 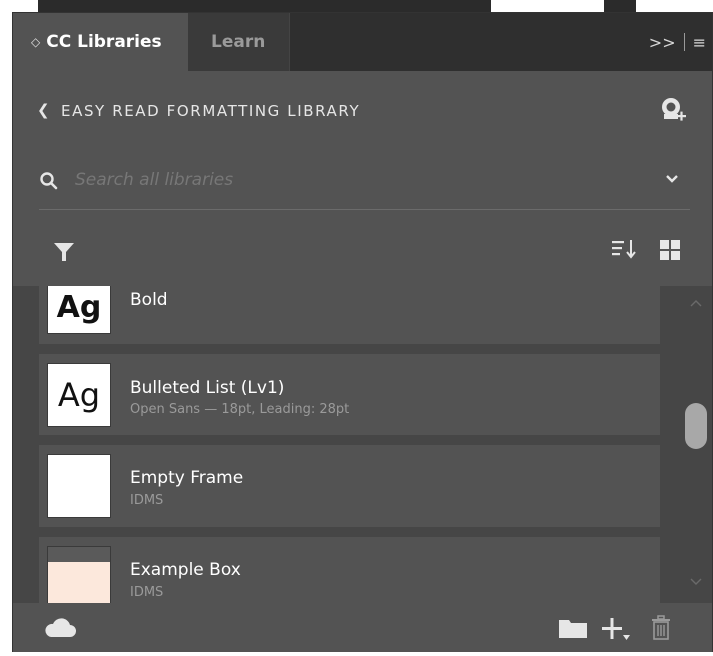 I want to click on host-app-bar-segment, so click(x=620, y=6).